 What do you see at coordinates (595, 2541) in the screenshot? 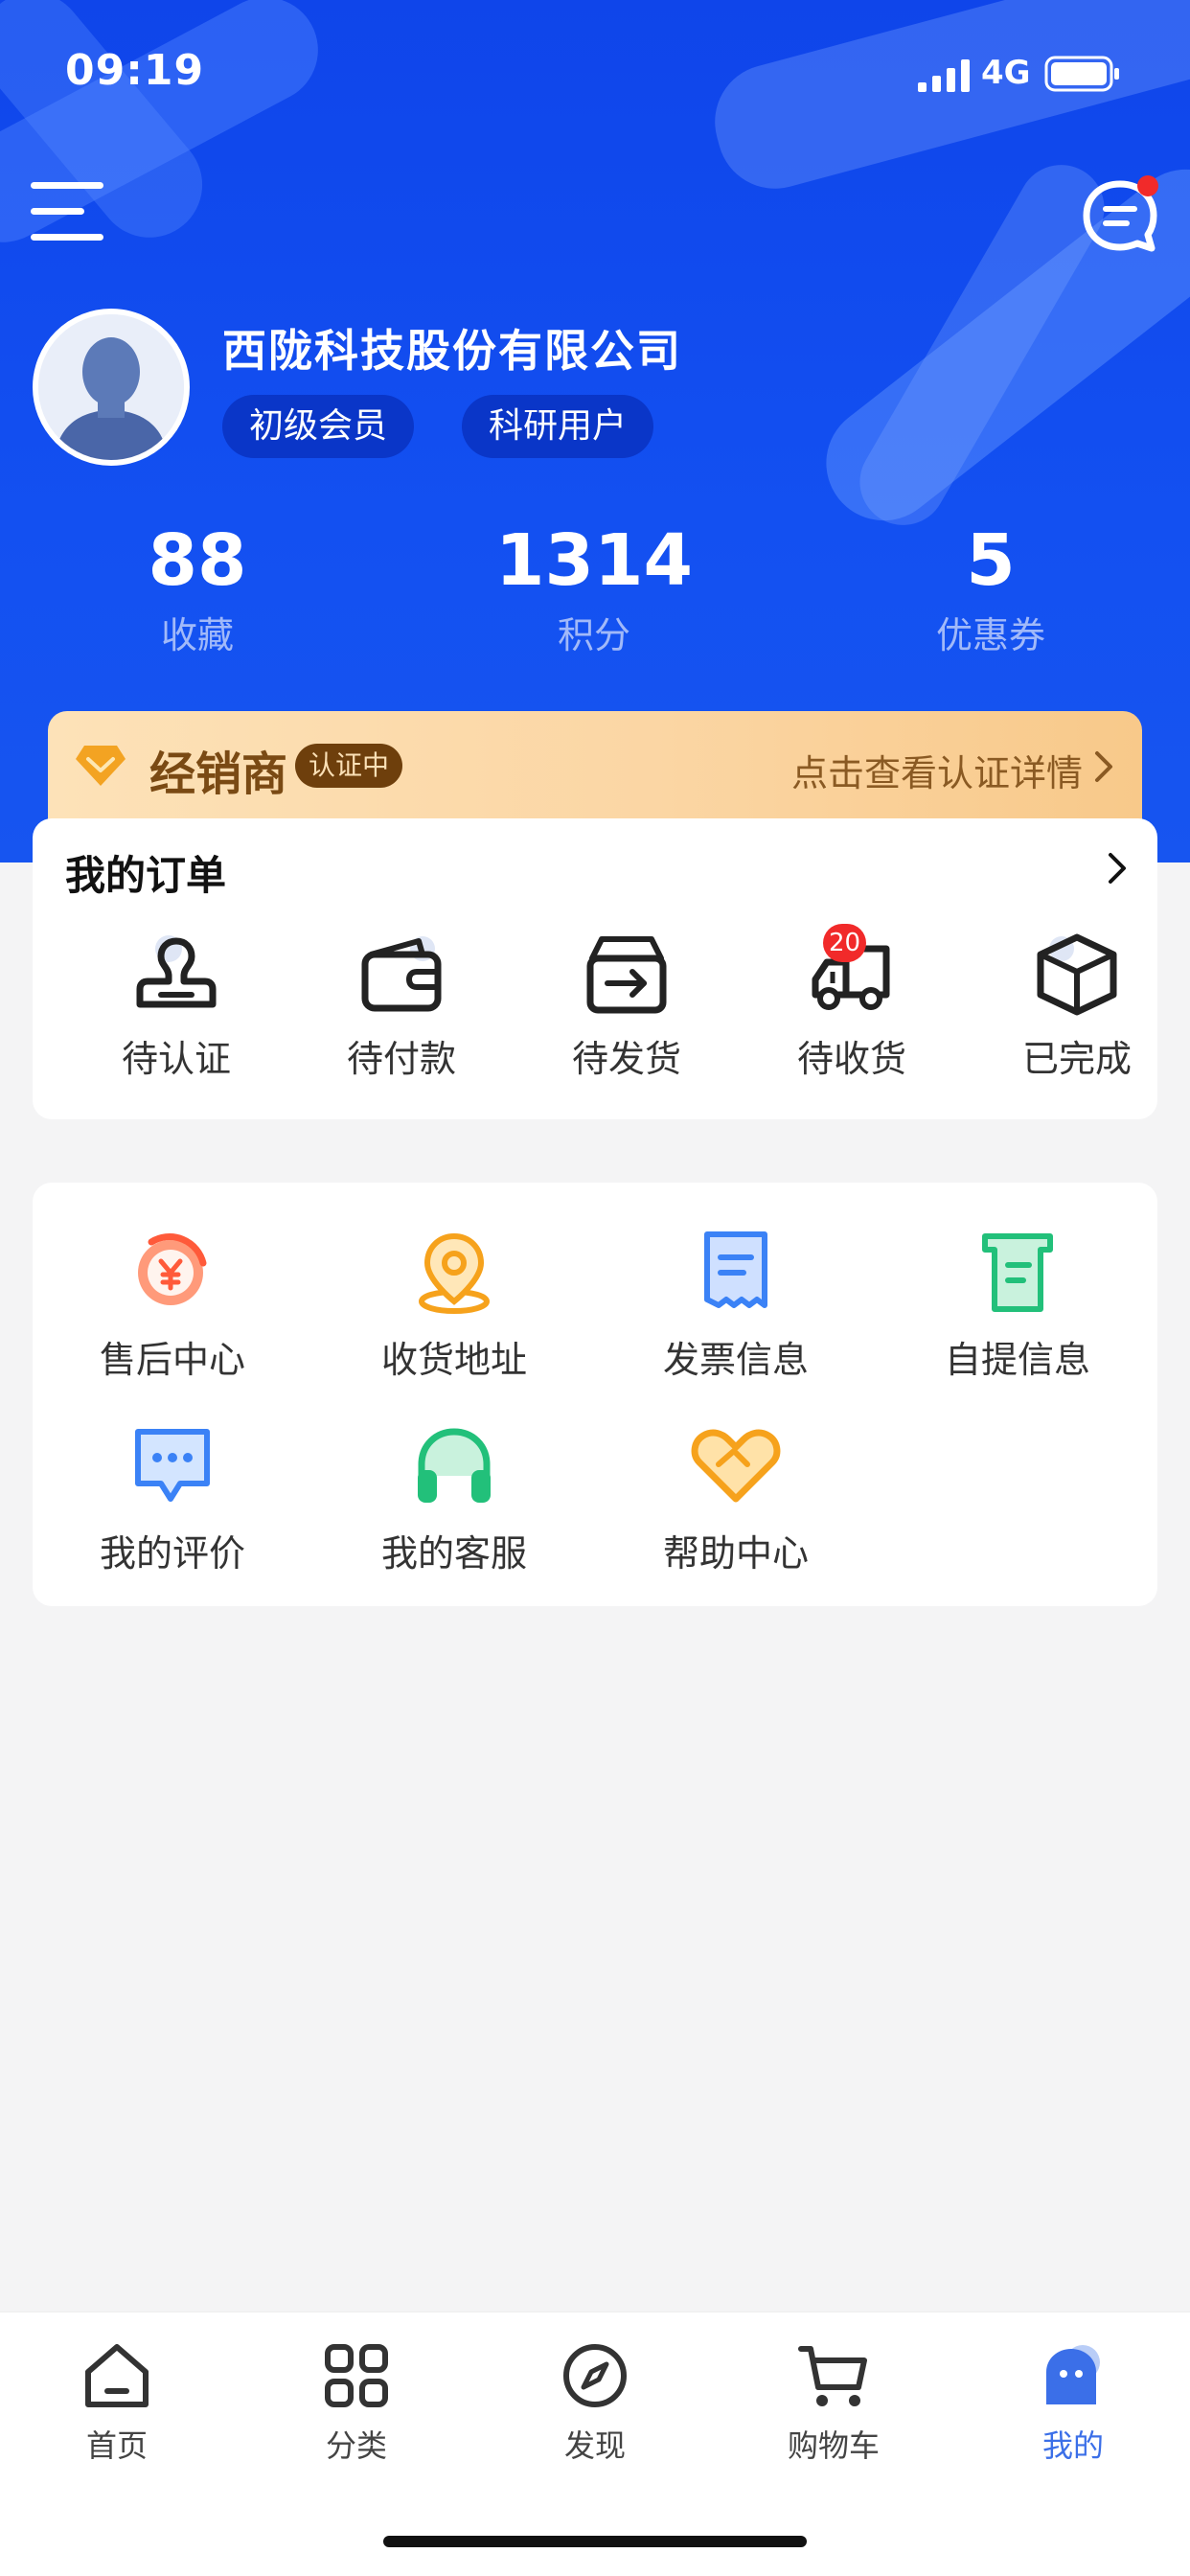
I see `home-indicator` at bounding box center [595, 2541].